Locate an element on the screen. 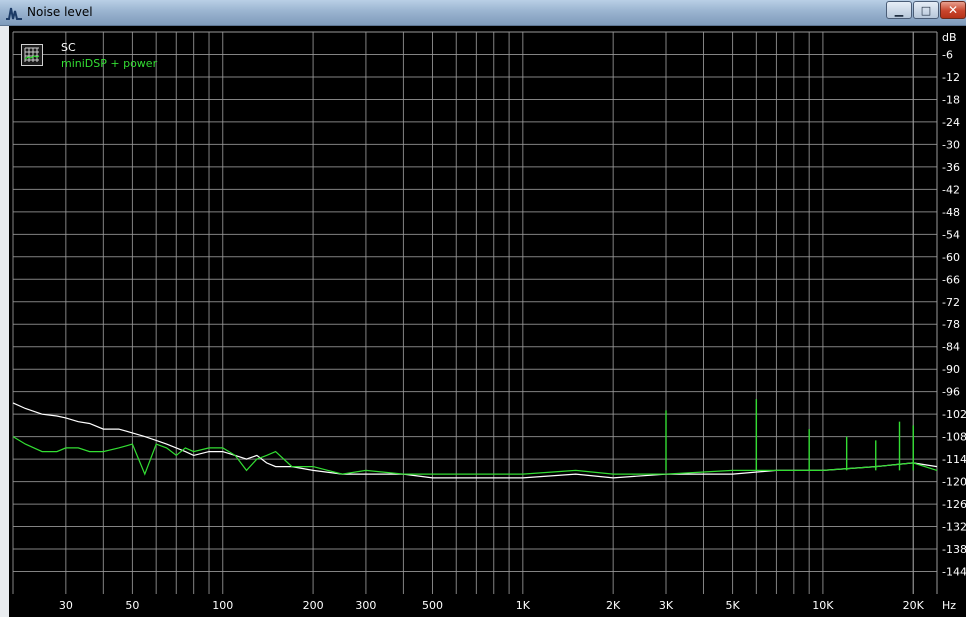  y-tick-label: -138 is located at coordinates (954, 549).